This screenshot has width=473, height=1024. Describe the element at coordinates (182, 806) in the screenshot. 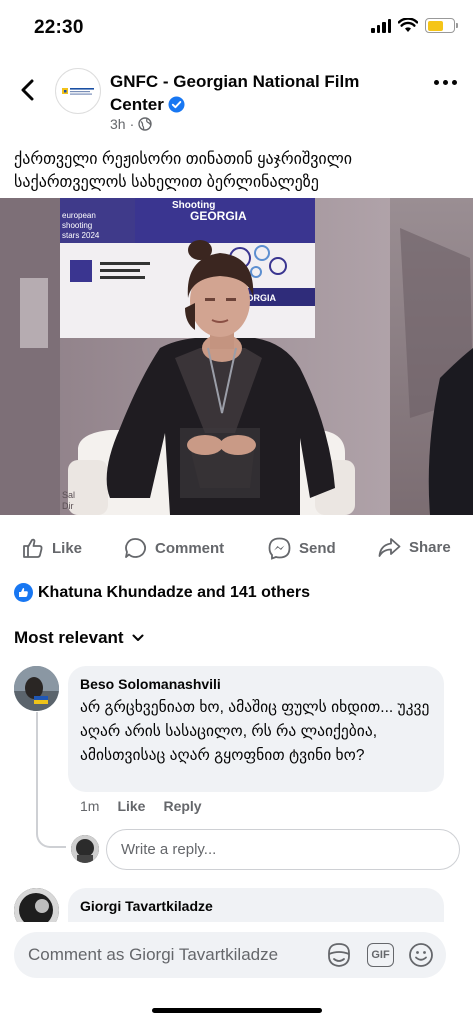

I see `comment-reply-button: Reply` at that location.